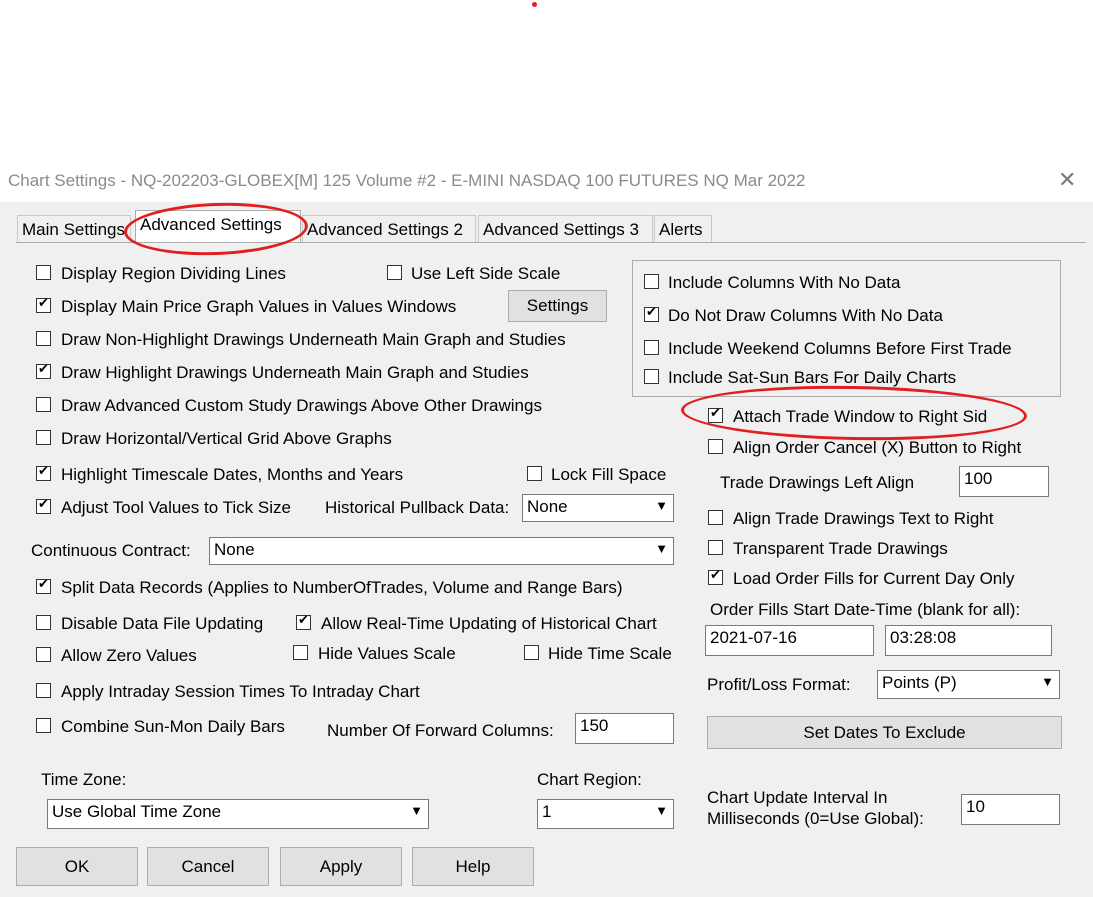 The image size is (1093, 897). I want to click on allow-zero-values-checkbox, so click(43, 654).